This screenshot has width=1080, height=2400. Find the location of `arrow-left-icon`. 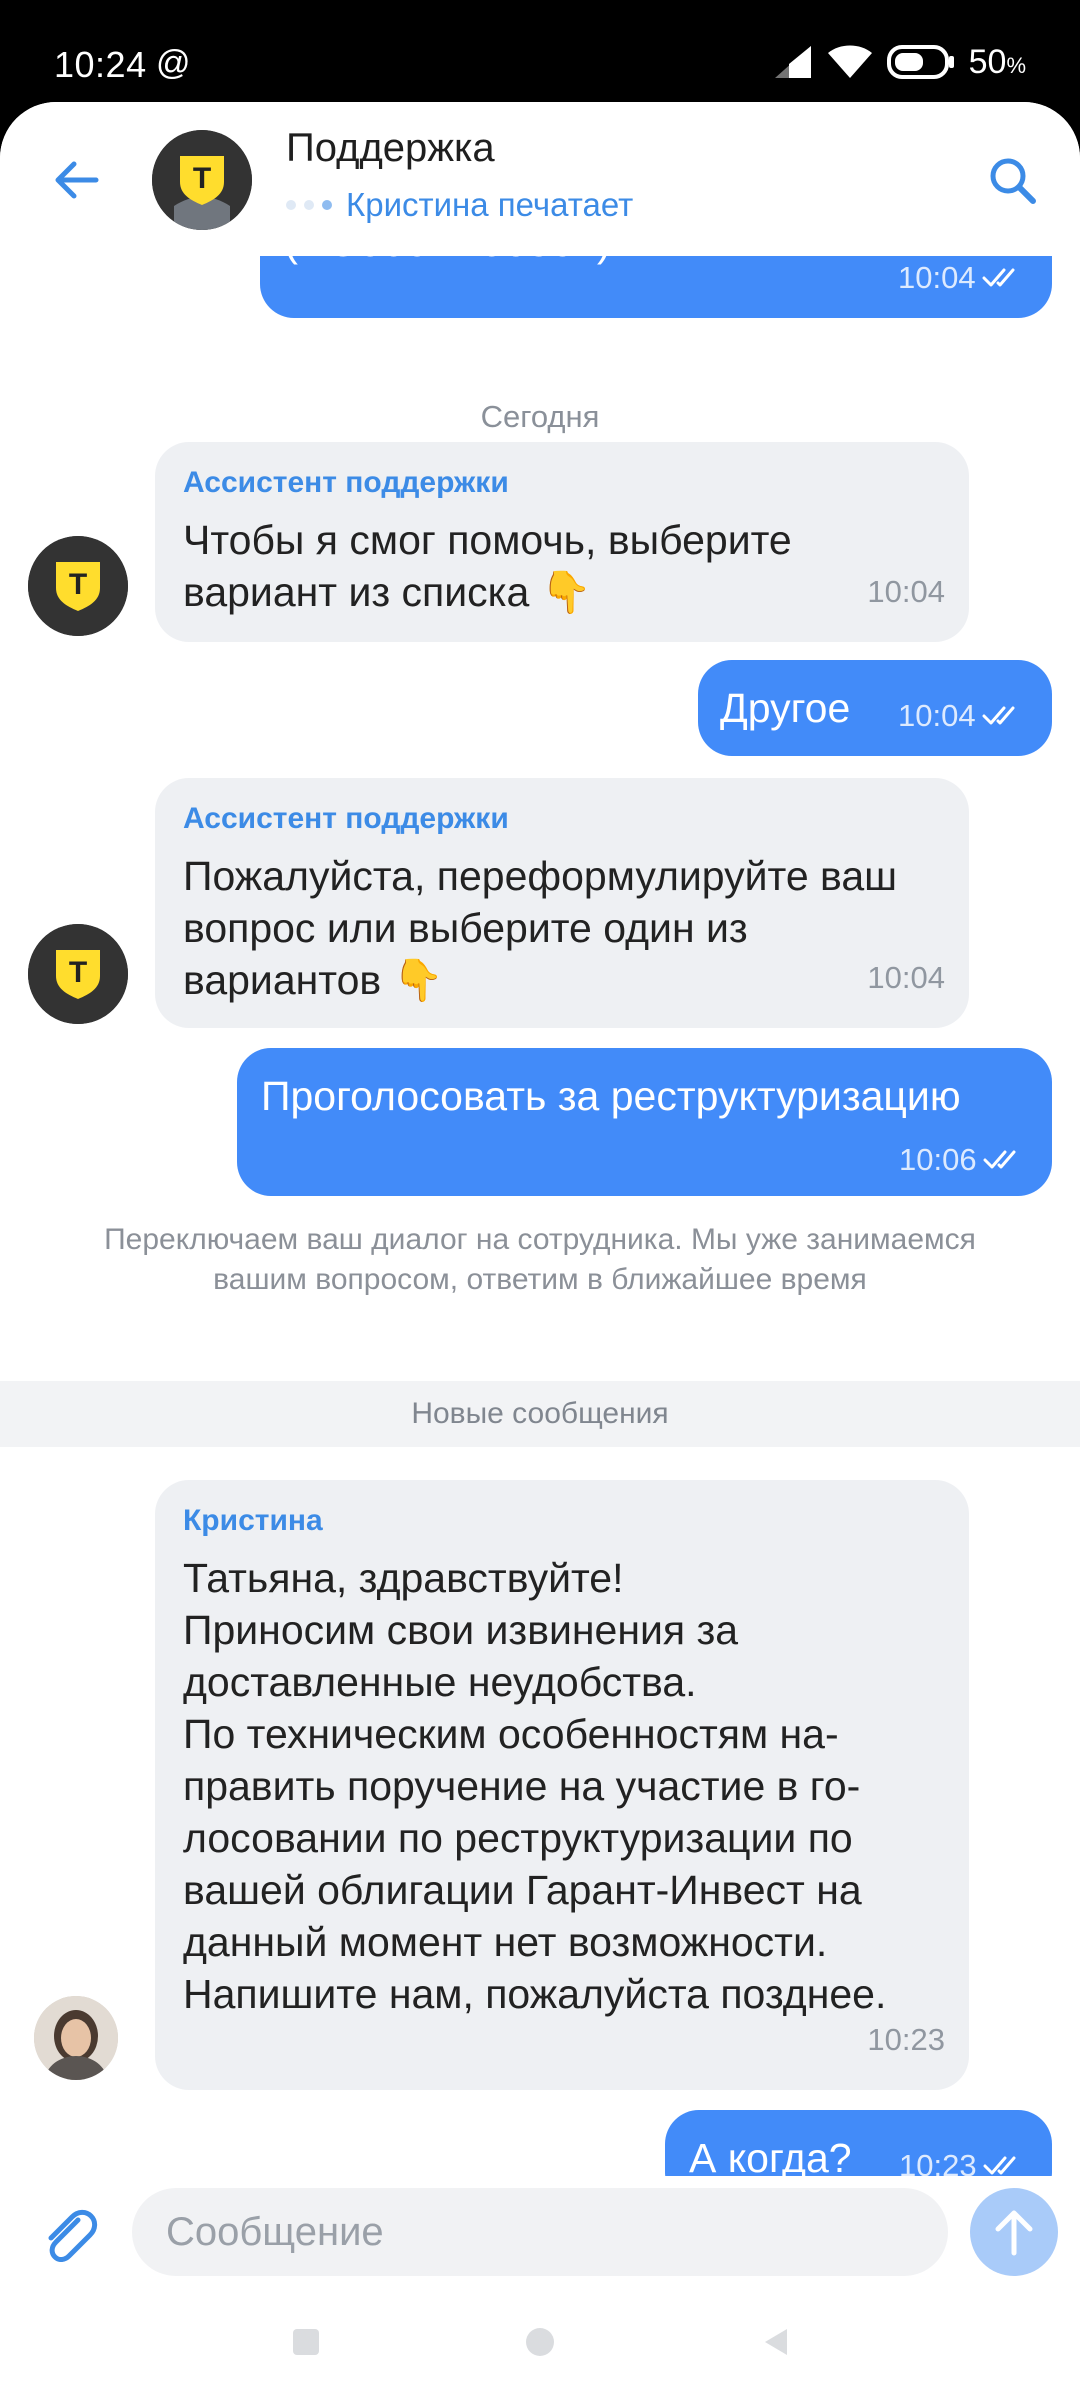

arrow-left-icon is located at coordinates (77, 180).